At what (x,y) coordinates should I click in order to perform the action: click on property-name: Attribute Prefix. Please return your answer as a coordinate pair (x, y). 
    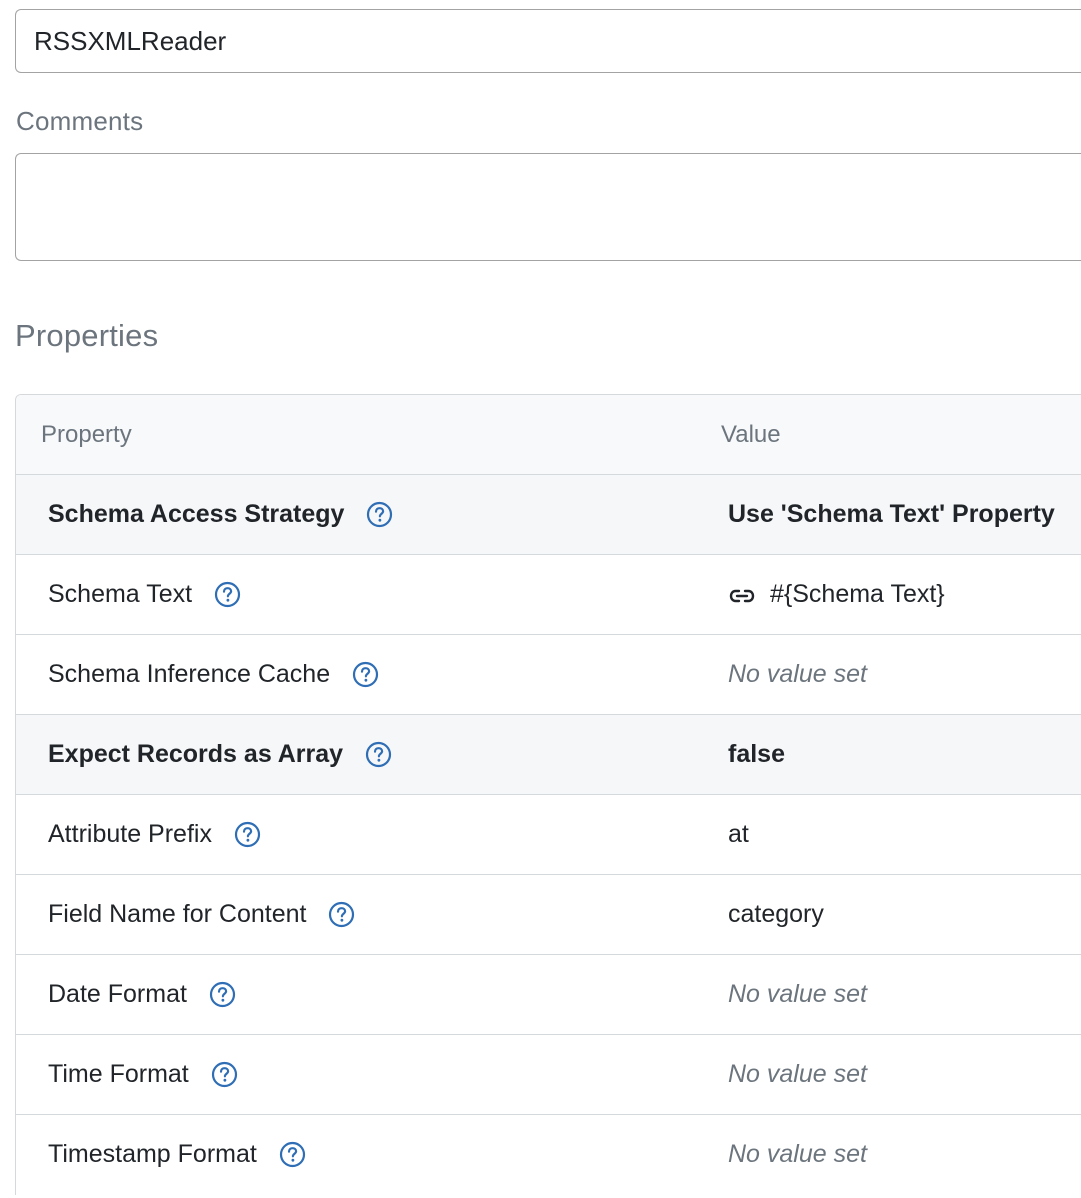
    Looking at the image, I should click on (130, 834).